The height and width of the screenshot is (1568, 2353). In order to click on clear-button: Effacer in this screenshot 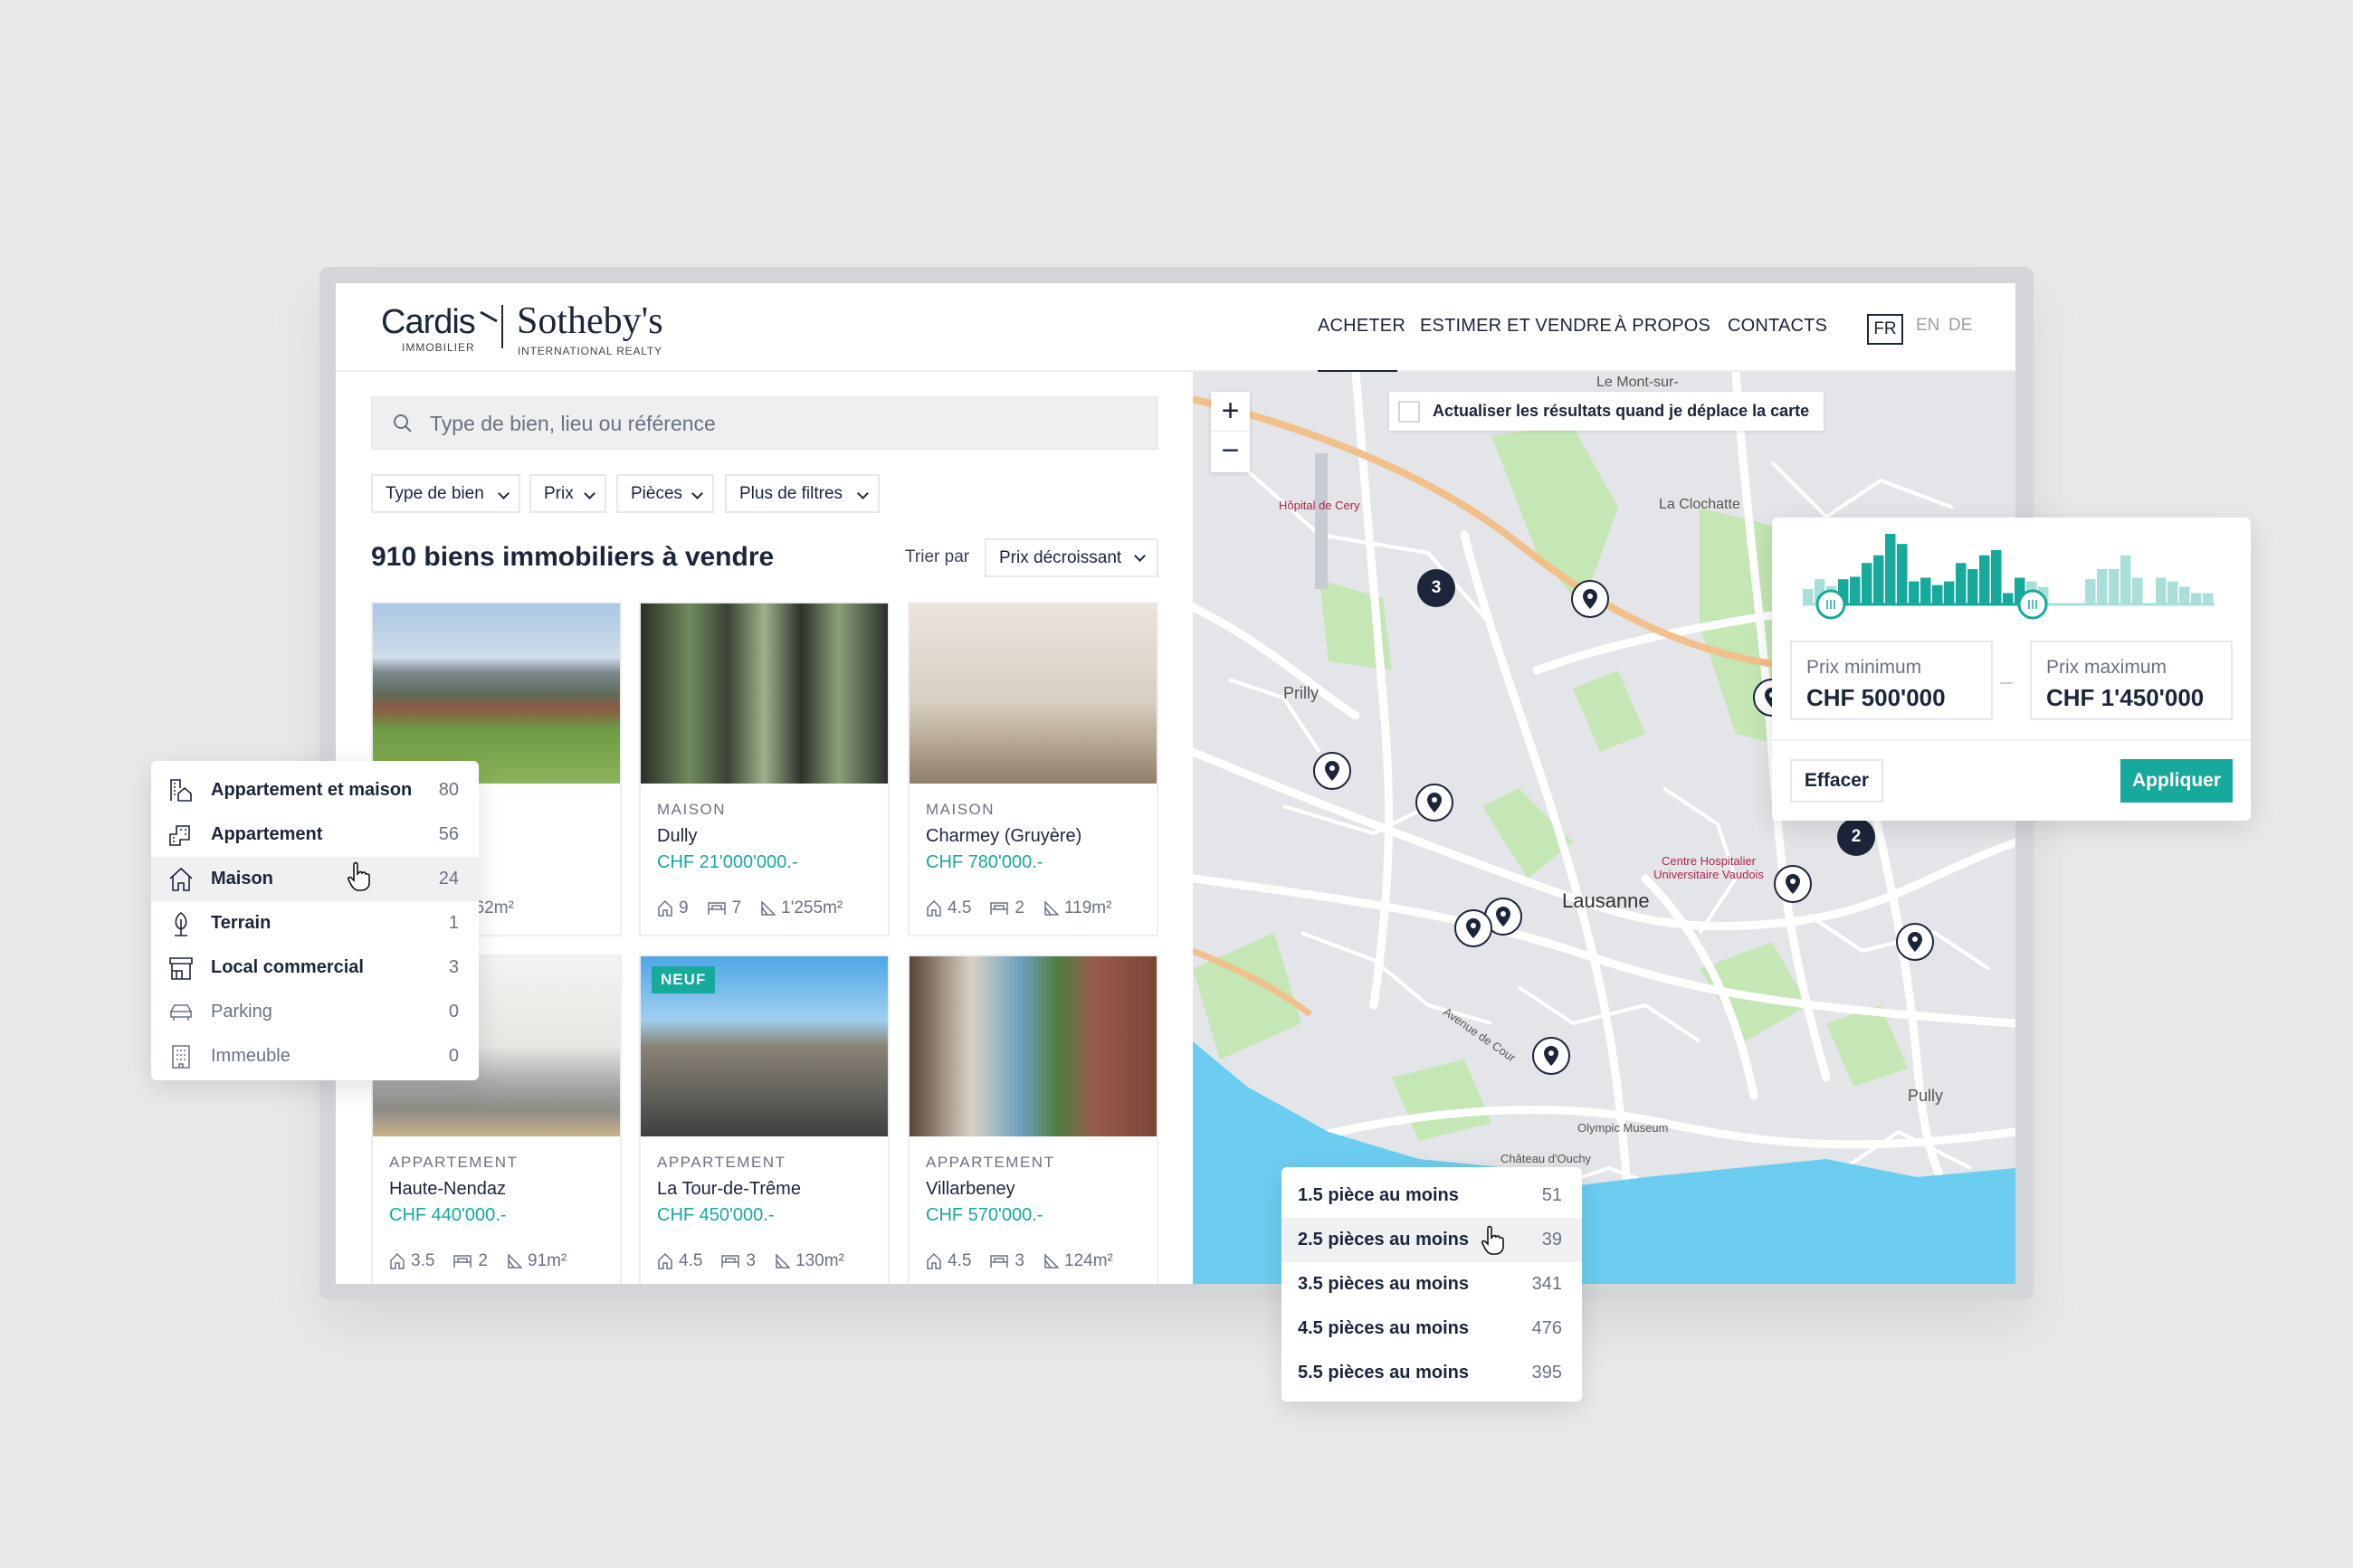, I will do `click(1836, 781)`.